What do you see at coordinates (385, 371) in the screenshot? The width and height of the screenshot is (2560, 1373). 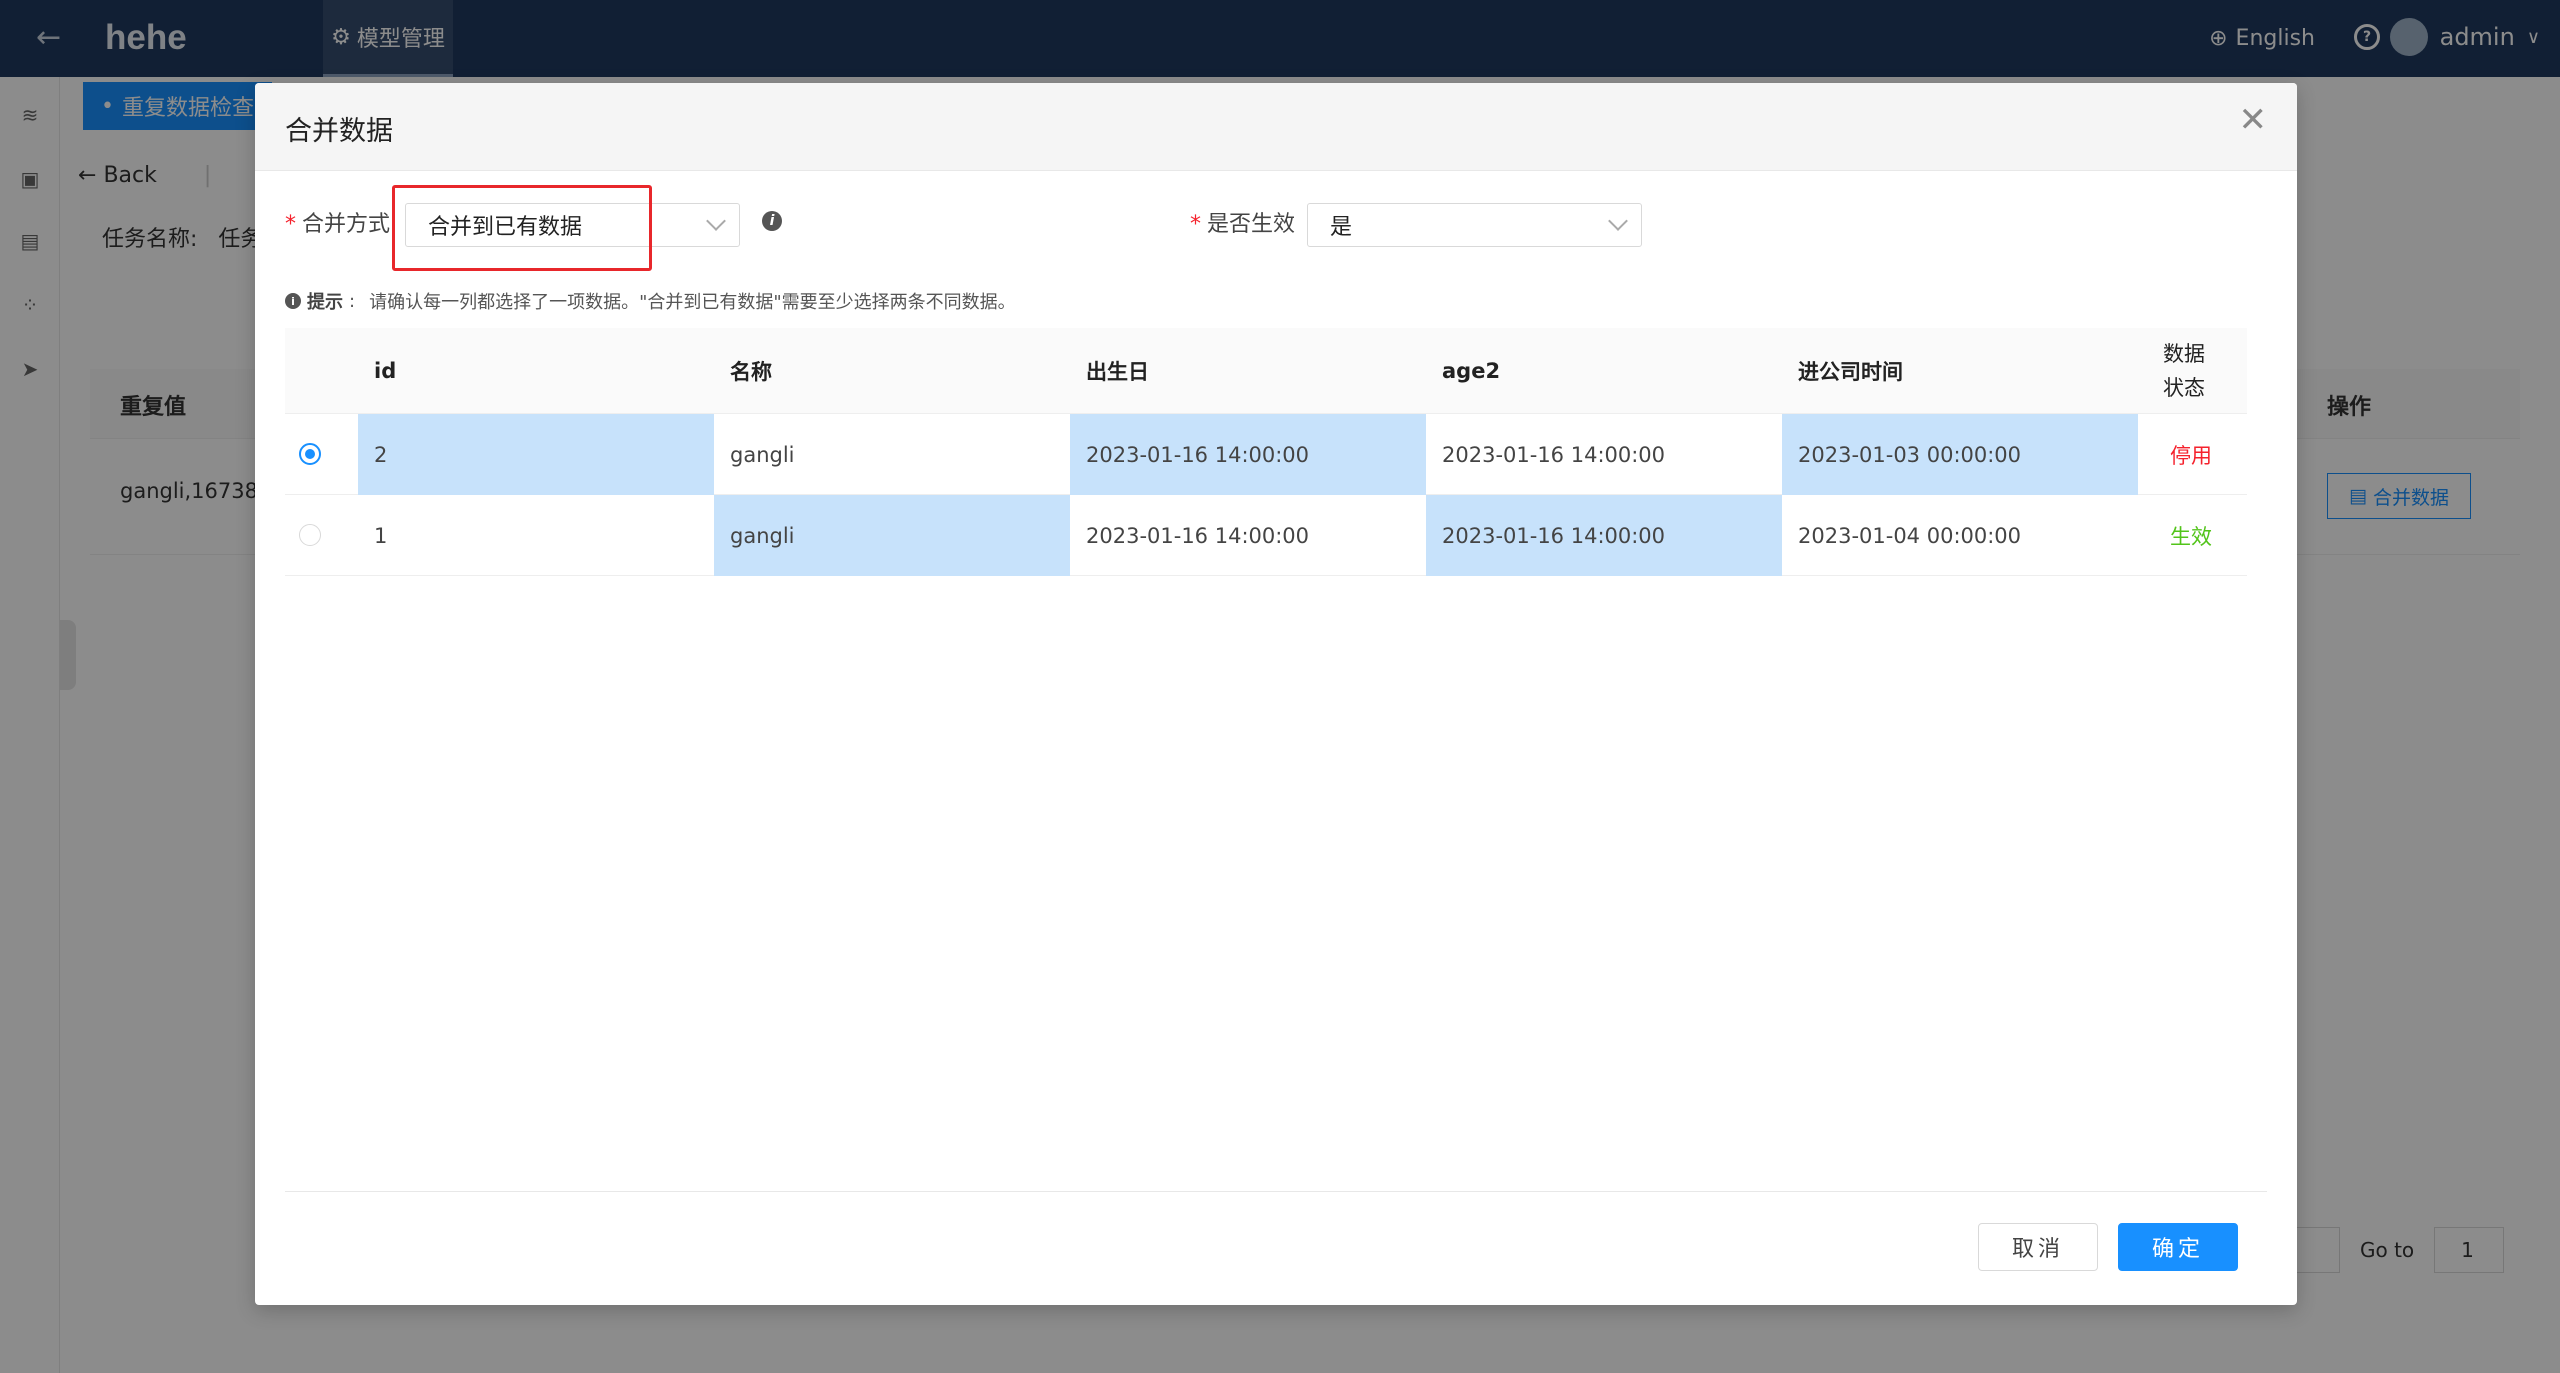 I see `col-id: id` at bounding box center [385, 371].